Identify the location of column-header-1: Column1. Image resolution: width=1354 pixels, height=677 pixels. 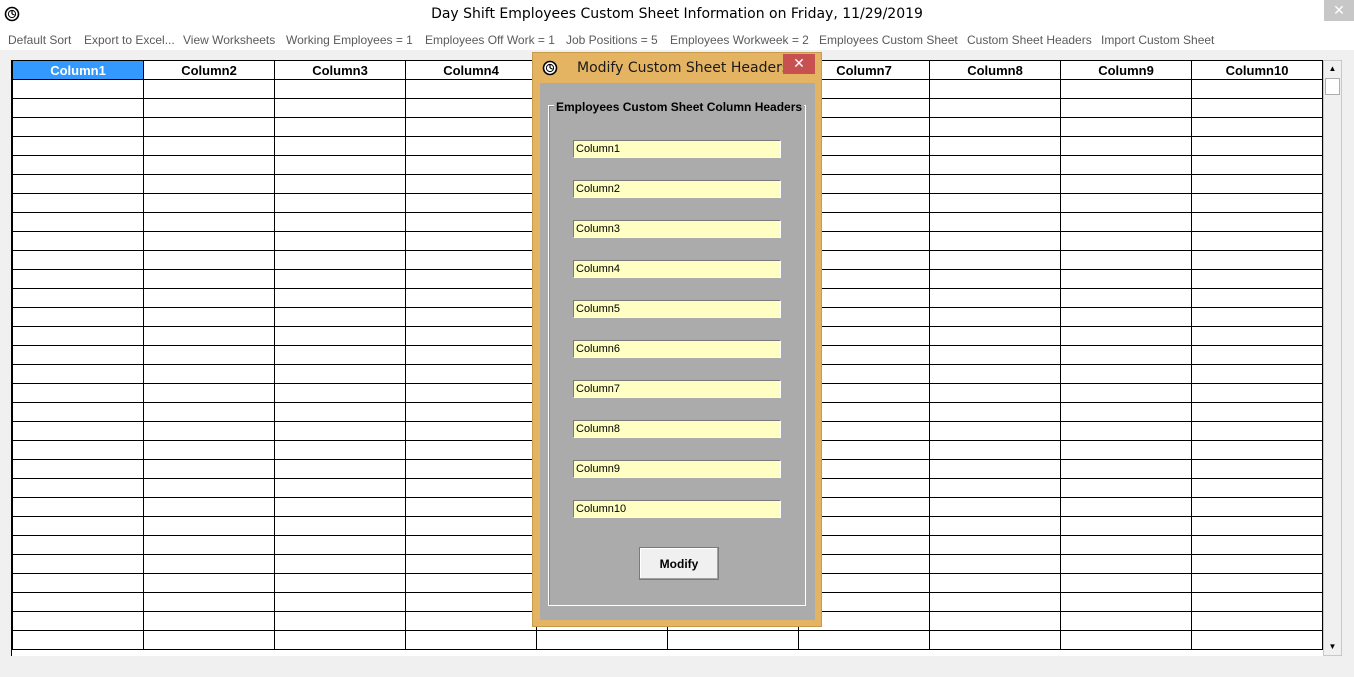
(78, 70).